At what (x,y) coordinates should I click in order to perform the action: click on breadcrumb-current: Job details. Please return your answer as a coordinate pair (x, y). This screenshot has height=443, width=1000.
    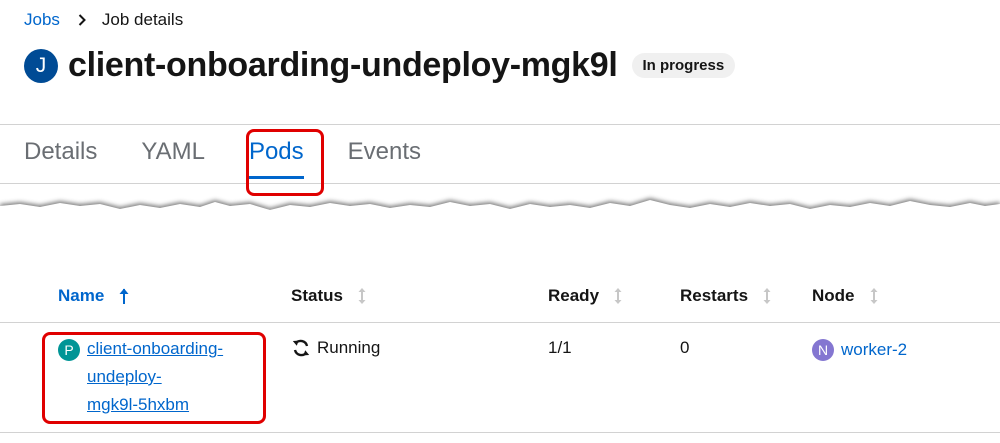
    Looking at the image, I should click on (142, 19).